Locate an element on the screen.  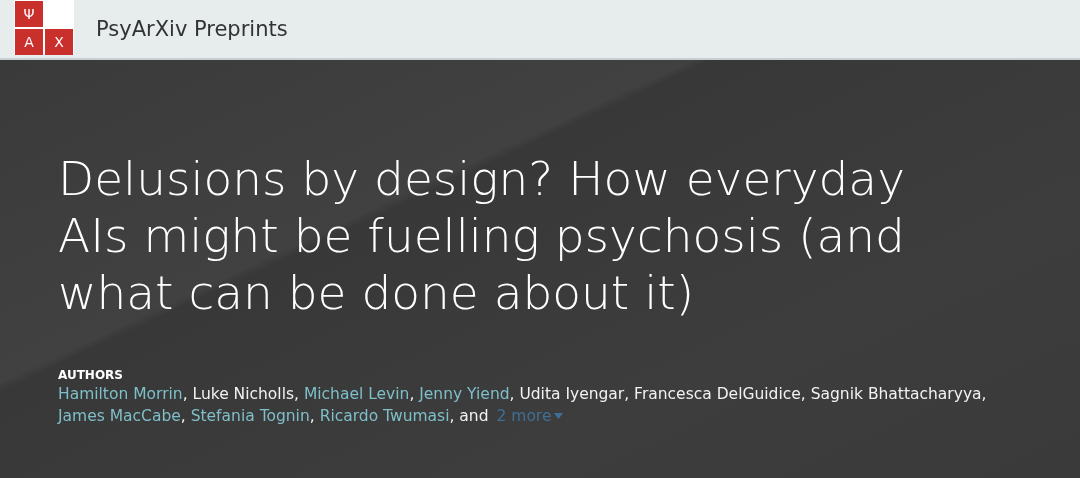
brand-link: PsyArXiv Preprints is located at coordinates (192, 29).